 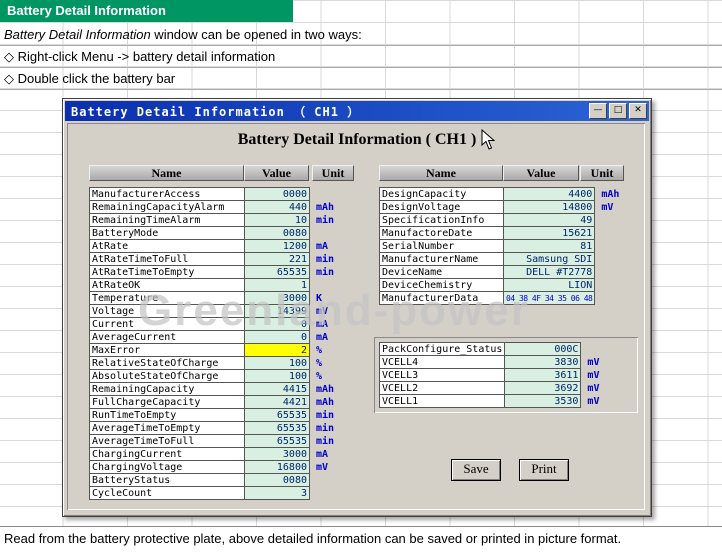 What do you see at coordinates (549, 298) in the screenshot?
I see `value-cell: 04 38 4F 34 35 06 48` at bounding box center [549, 298].